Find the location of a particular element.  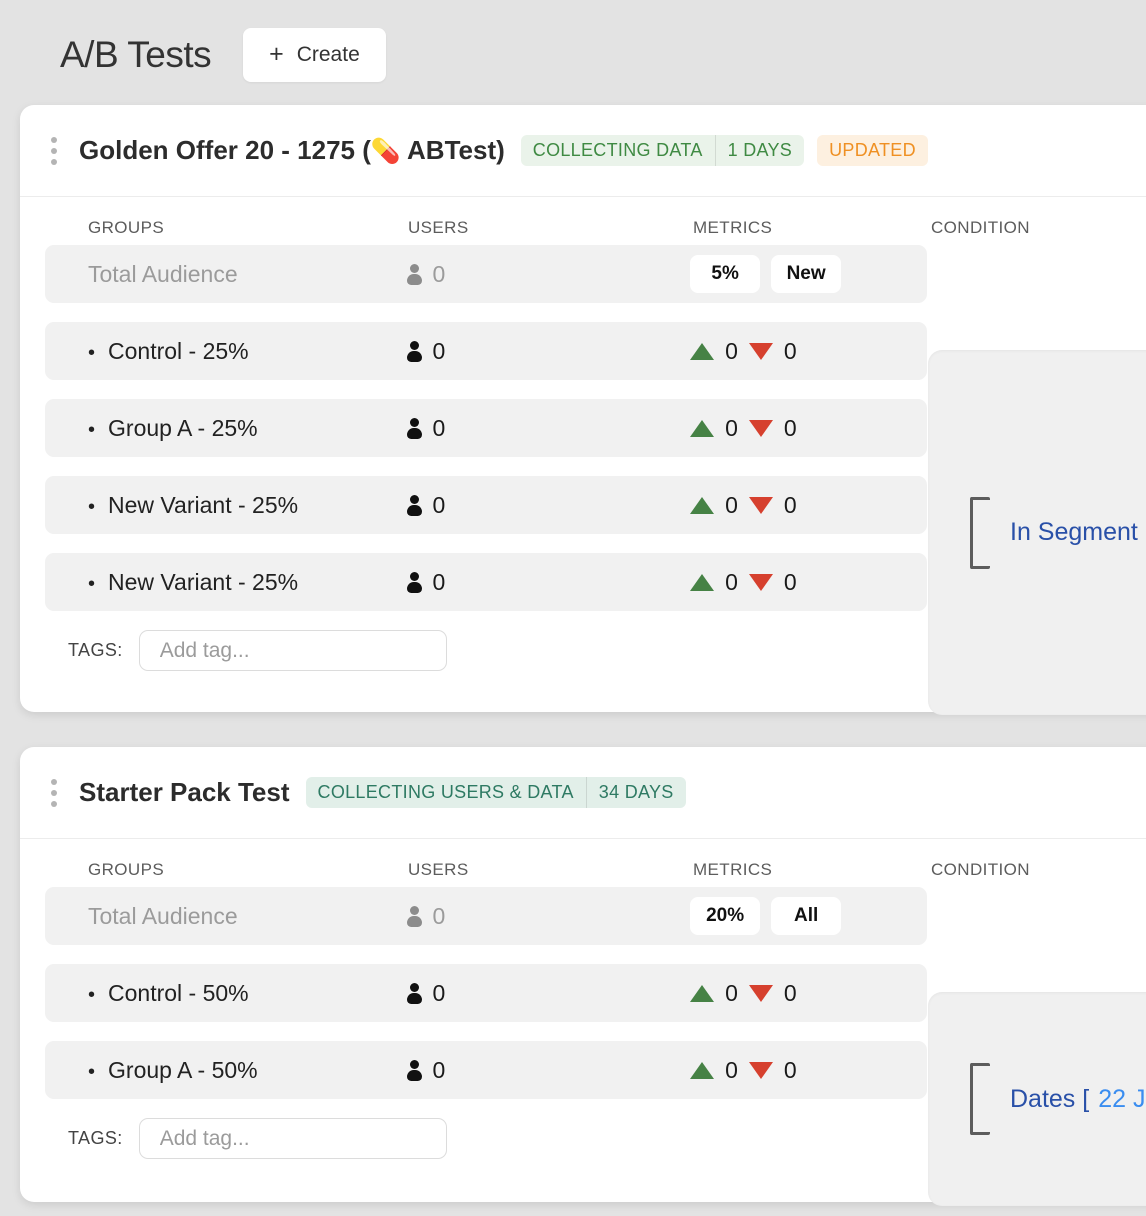

card-title-suffix: ABTest) is located at coordinates (452, 150).